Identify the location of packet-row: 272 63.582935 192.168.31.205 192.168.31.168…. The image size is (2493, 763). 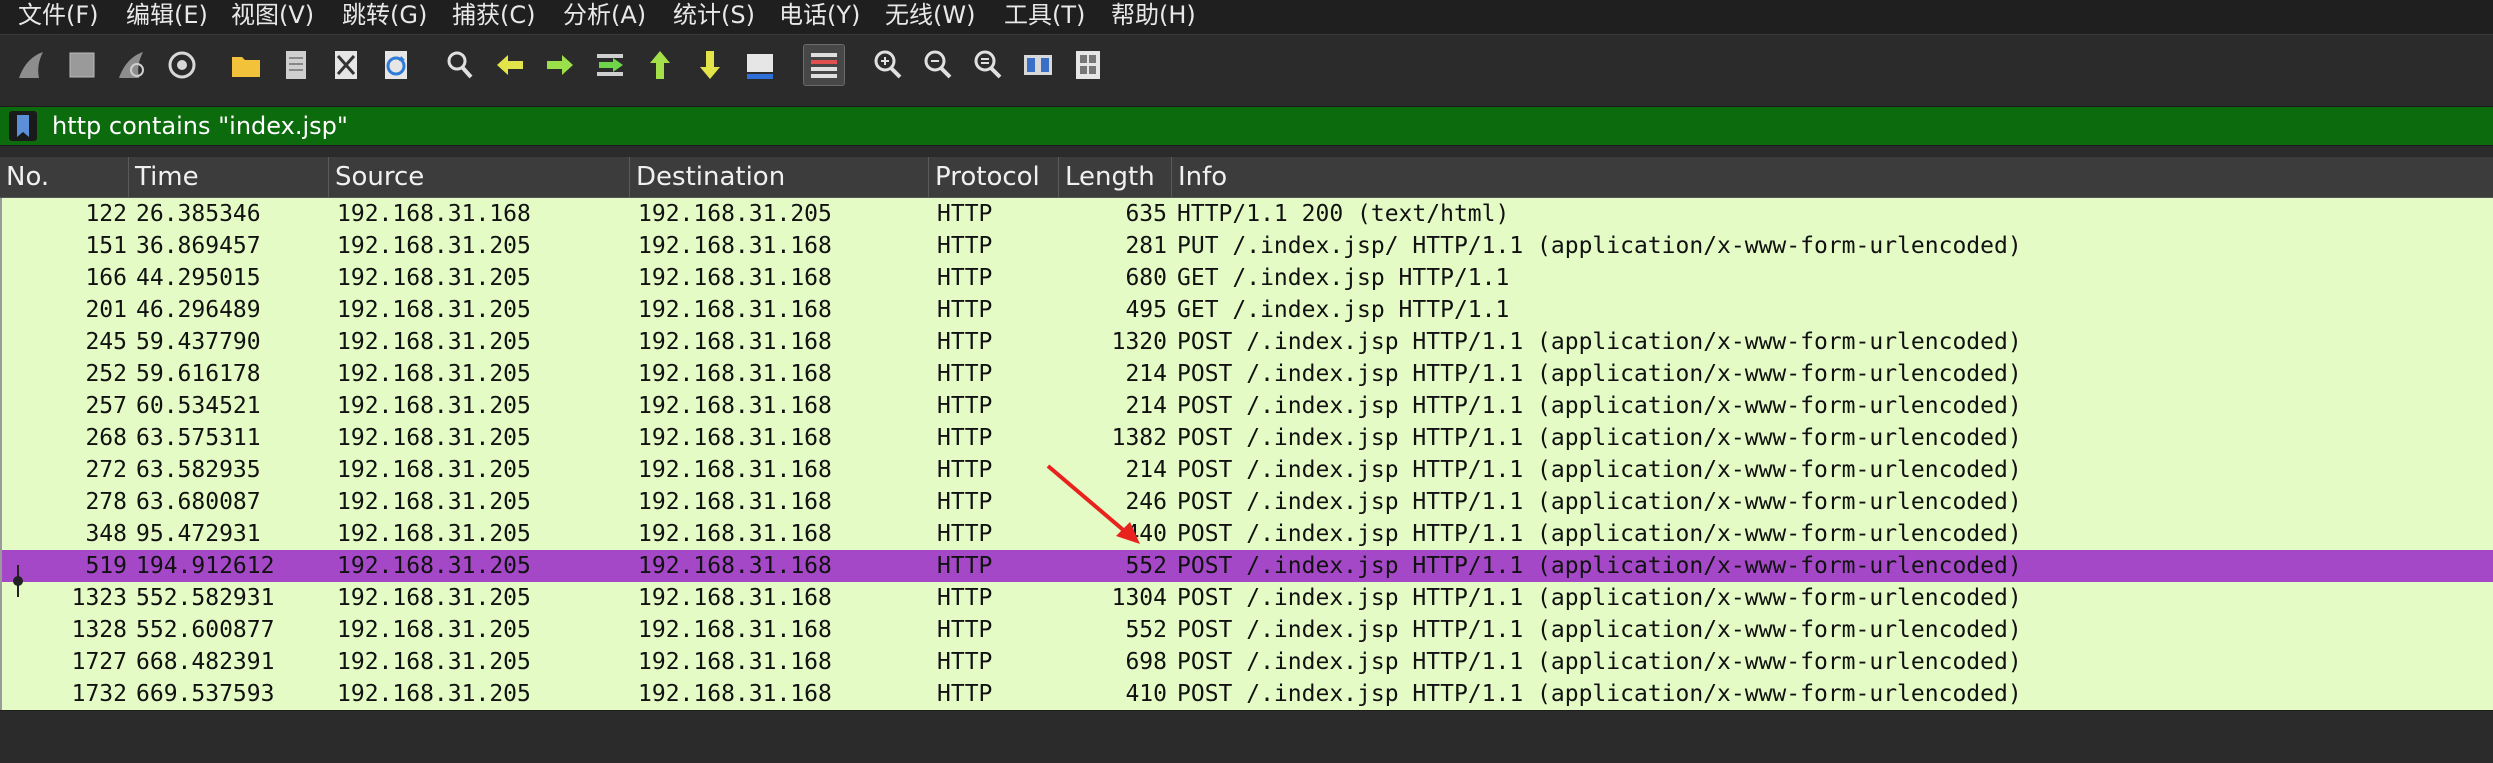
(1246, 470).